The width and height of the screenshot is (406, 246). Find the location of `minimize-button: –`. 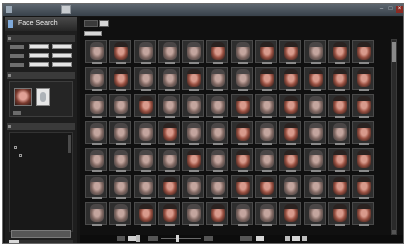

minimize-button: – is located at coordinates (381, 9).